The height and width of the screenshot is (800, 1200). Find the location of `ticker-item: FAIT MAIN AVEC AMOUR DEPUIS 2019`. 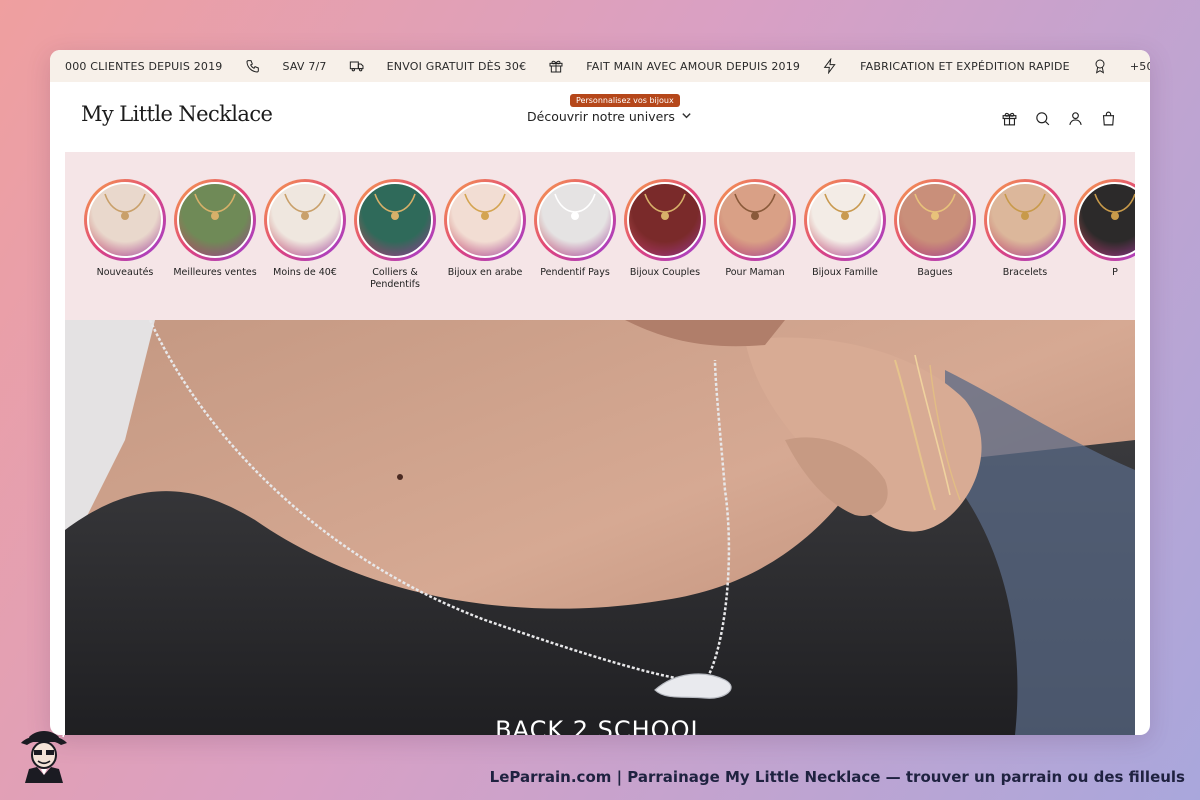

ticker-item: FAIT MAIN AVEC AMOUR DEPUIS 2019 is located at coordinates (712, 66).